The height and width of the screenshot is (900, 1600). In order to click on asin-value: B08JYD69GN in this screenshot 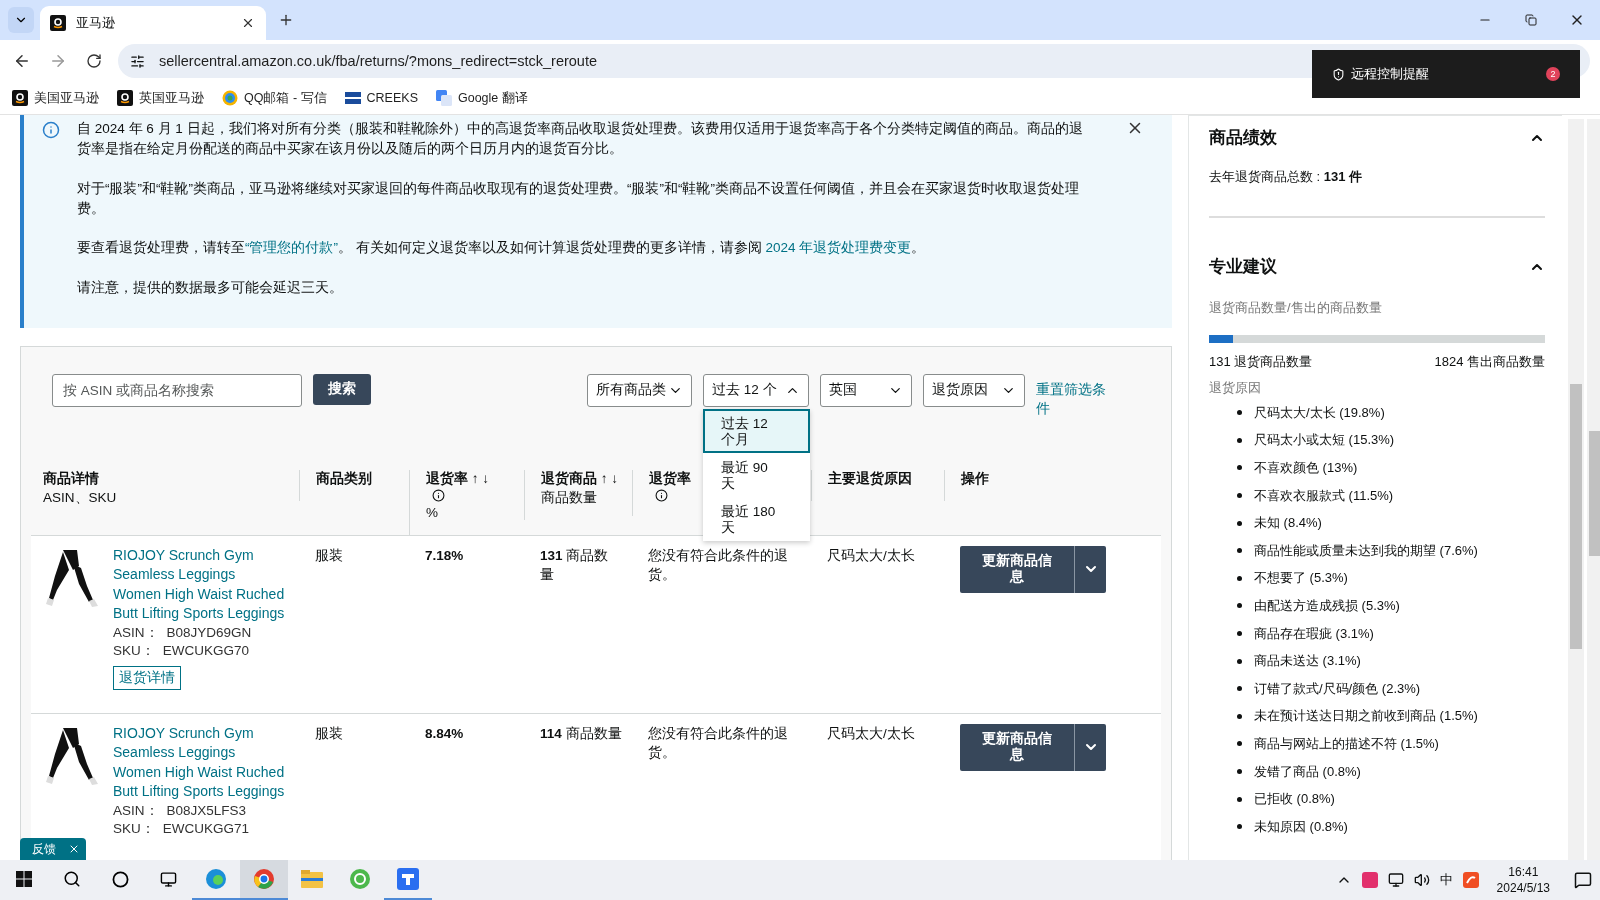, I will do `click(209, 632)`.